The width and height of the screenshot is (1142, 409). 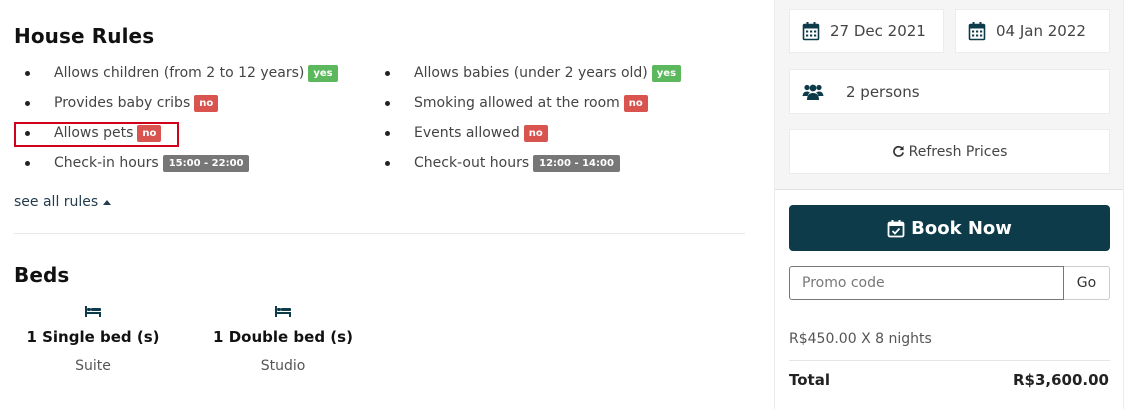 I want to click on checkout-date-value: 04 Jan 2022, so click(x=1041, y=31).